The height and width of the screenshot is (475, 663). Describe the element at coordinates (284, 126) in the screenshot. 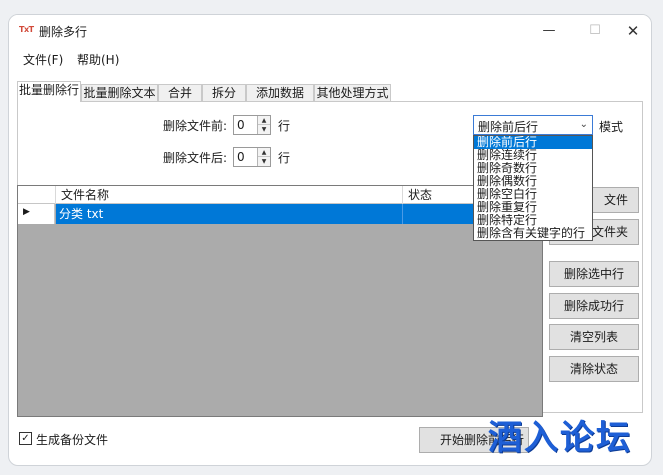

I see `before-unit: 行` at that location.